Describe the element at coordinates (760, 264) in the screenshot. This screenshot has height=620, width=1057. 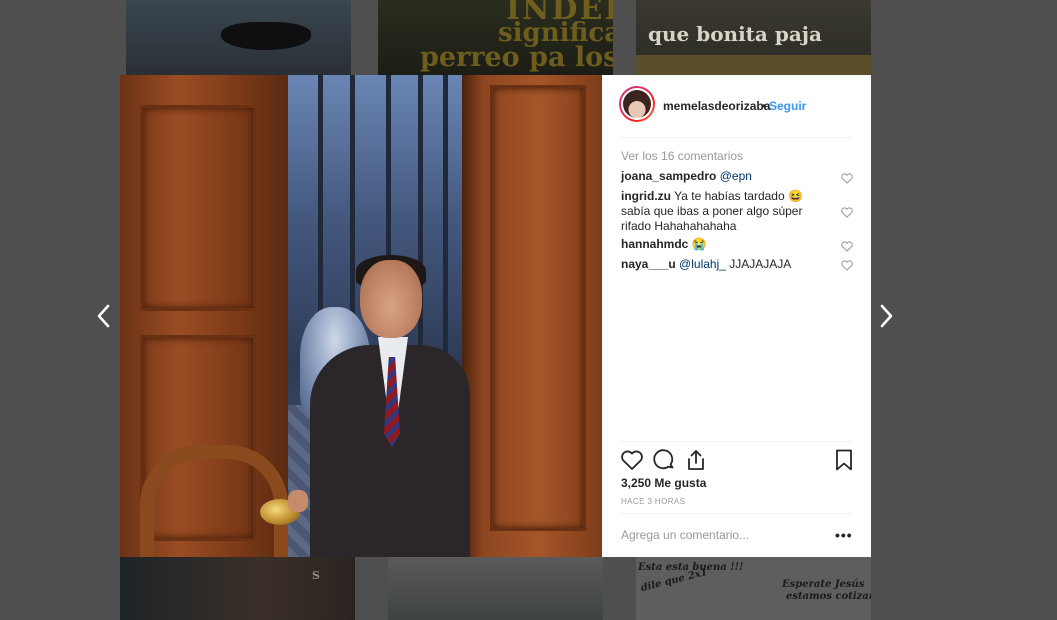
I see `comment-text: JJAJAJAJA` at that location.